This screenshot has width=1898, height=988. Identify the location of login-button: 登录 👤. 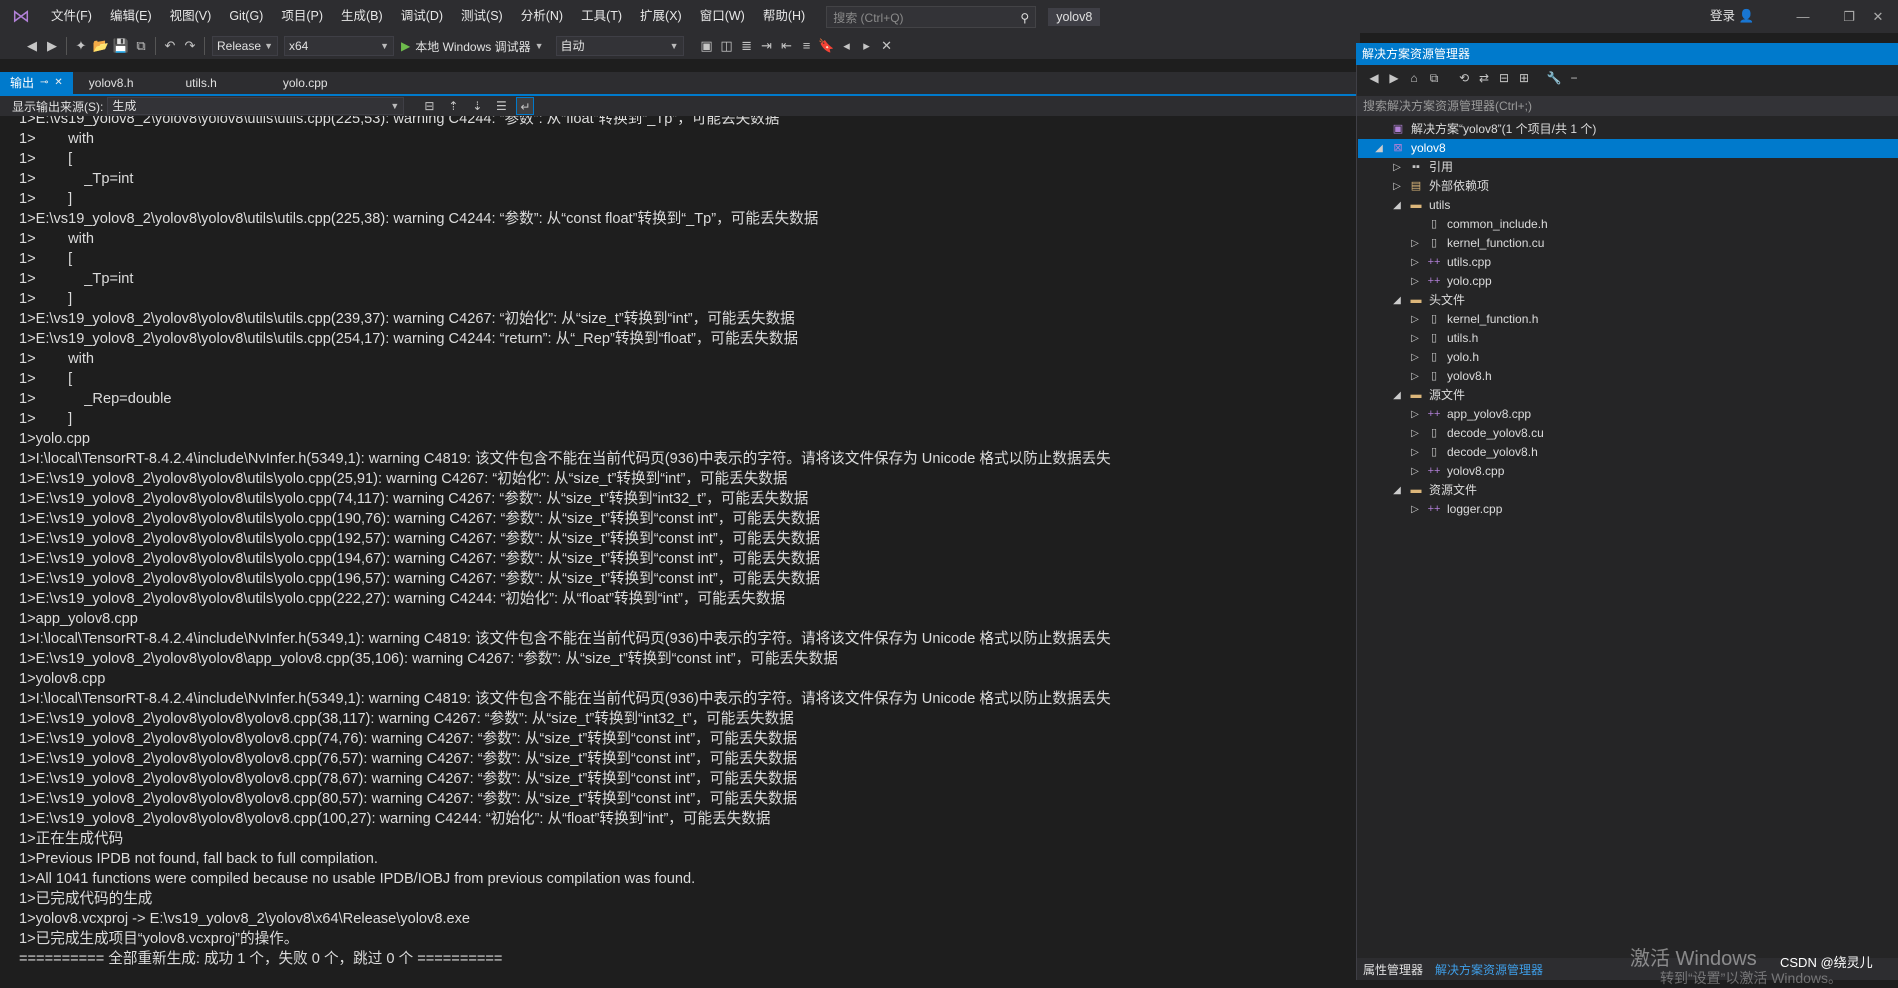
(1732, 16).